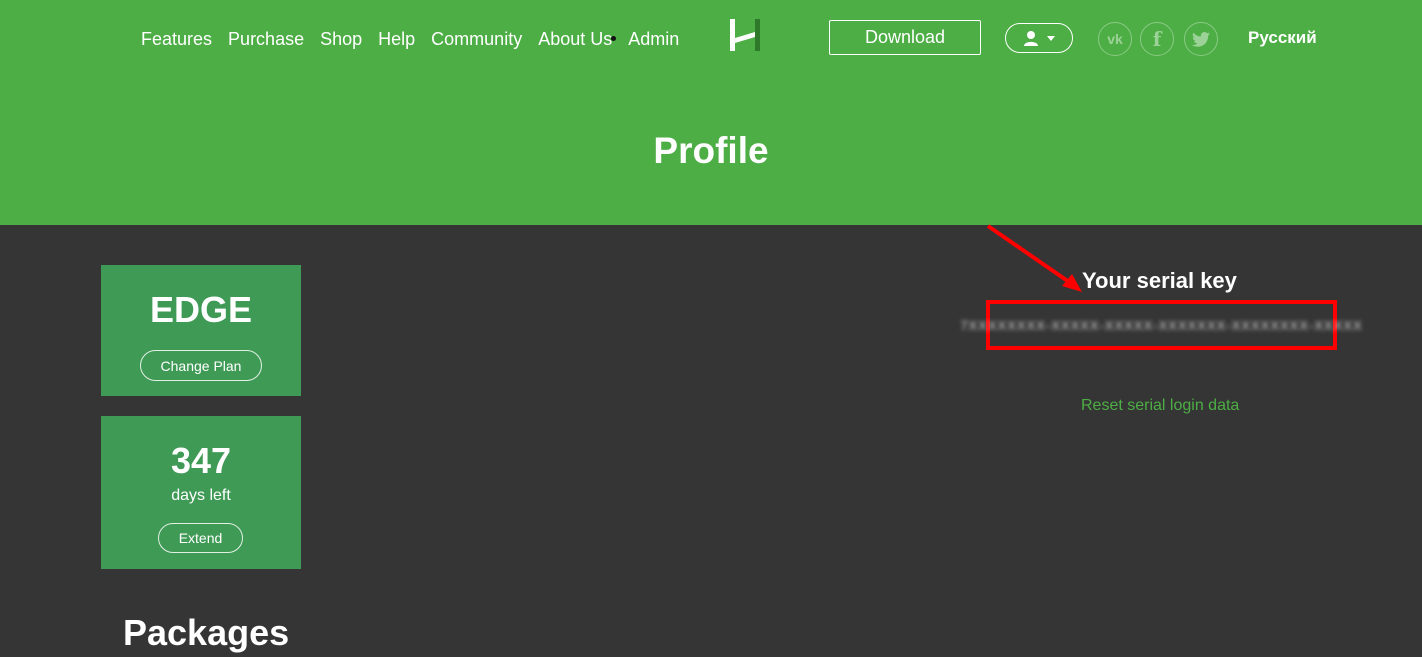 The height and width of the screenshot is (657, 1422). I want to click on user-menu-button, so click(1039, 38).